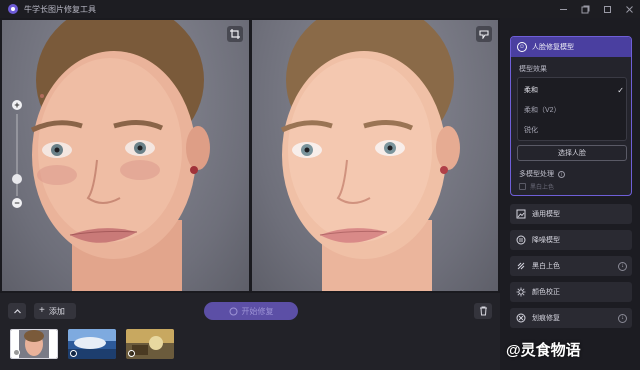 The height and width of the screenshot is (370, 640). What do you see at coordinates (531, 130) in the screenshot?
I see `option-label: 锐化` at bounding box center [531, 130].